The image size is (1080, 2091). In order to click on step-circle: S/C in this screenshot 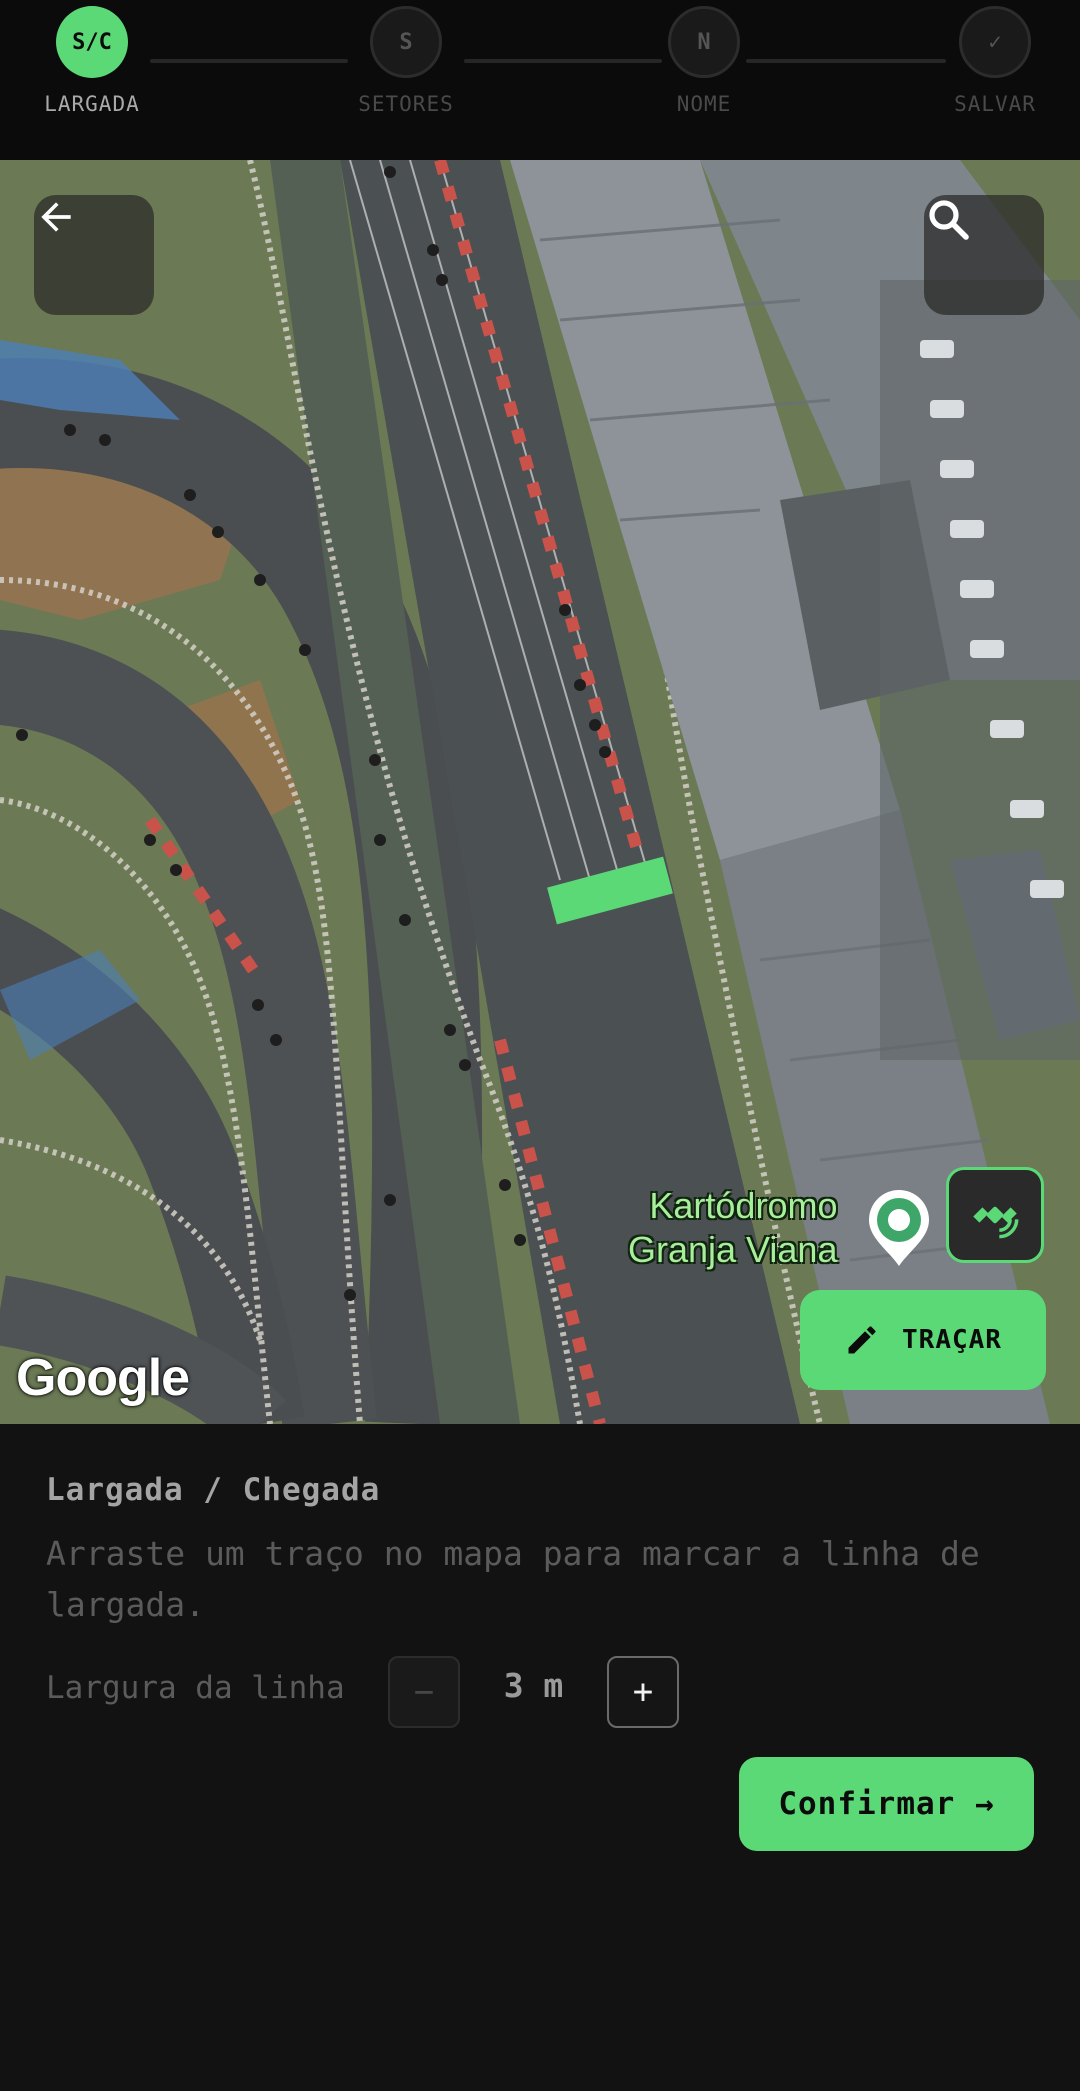, I will do `click(92, 42)`.